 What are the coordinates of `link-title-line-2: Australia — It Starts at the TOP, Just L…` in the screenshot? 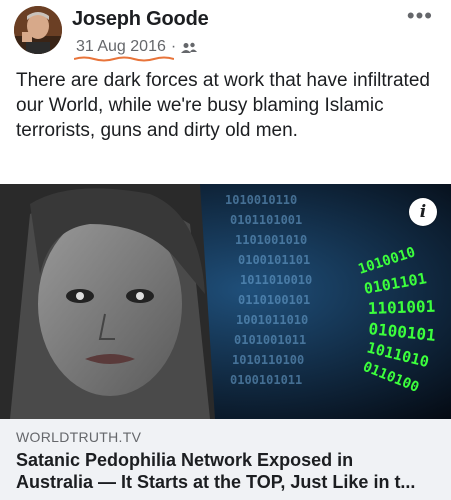 It's located at (216, 482).